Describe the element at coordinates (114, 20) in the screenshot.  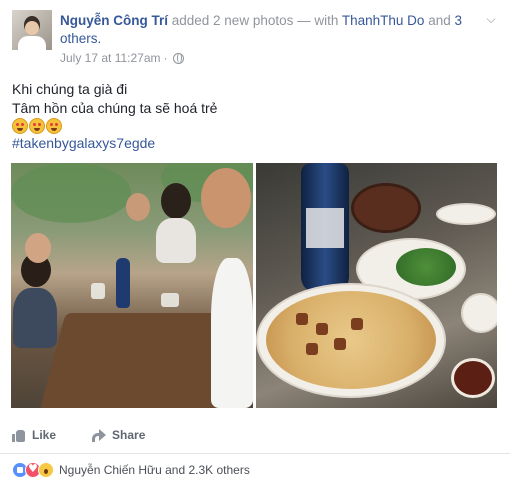
I see `author-name-link: Nguyễn Công Trí` at that location.